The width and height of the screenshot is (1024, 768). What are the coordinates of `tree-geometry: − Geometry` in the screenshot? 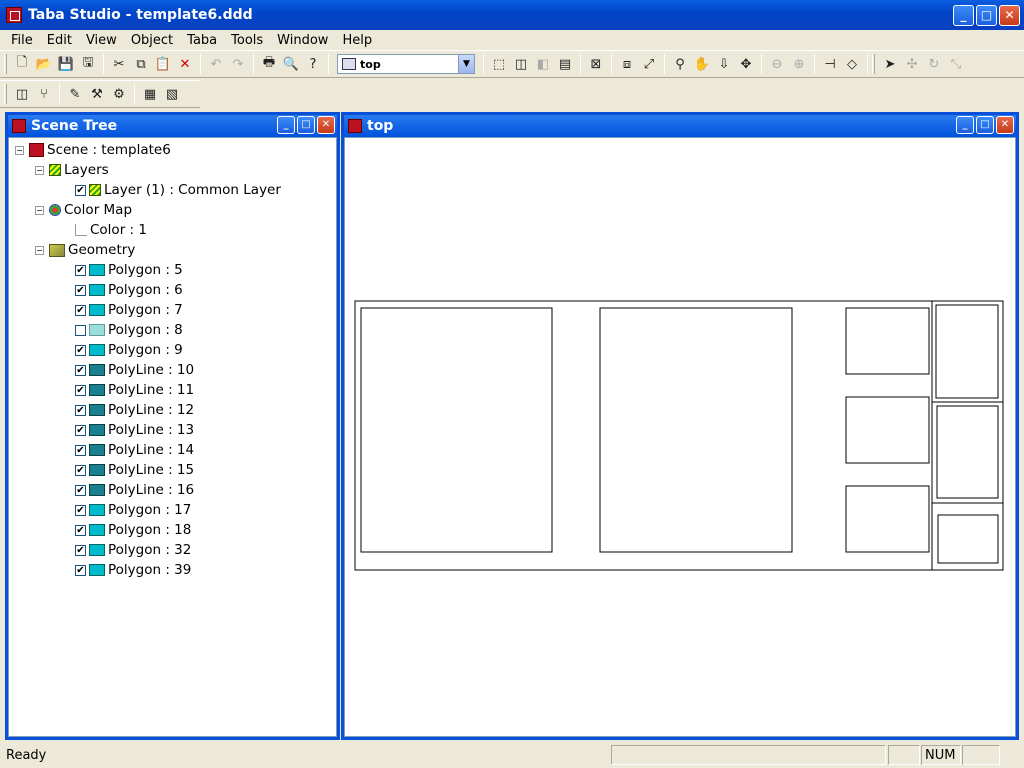 It's located at (172, 250).